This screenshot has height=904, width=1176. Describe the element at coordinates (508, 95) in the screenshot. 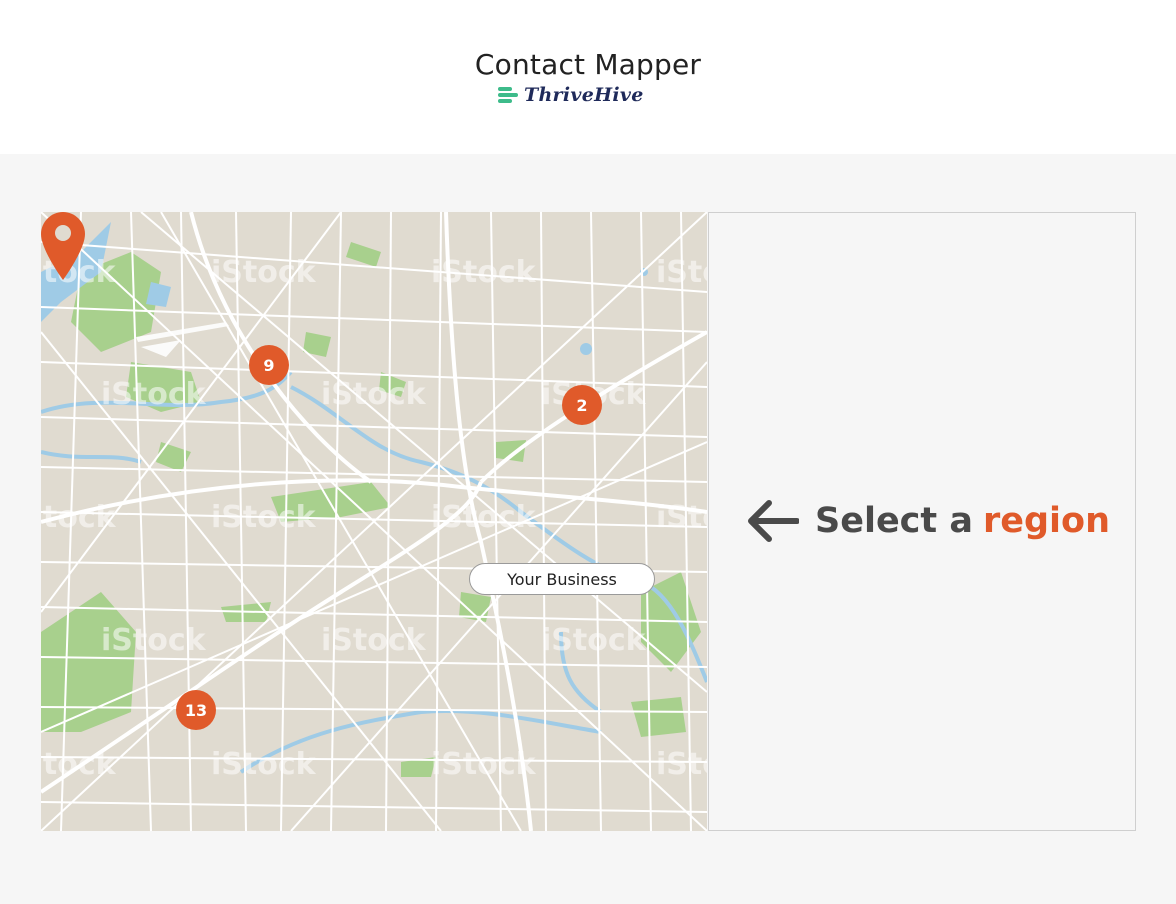

I see `thrivehive-logo-icon` at that location.